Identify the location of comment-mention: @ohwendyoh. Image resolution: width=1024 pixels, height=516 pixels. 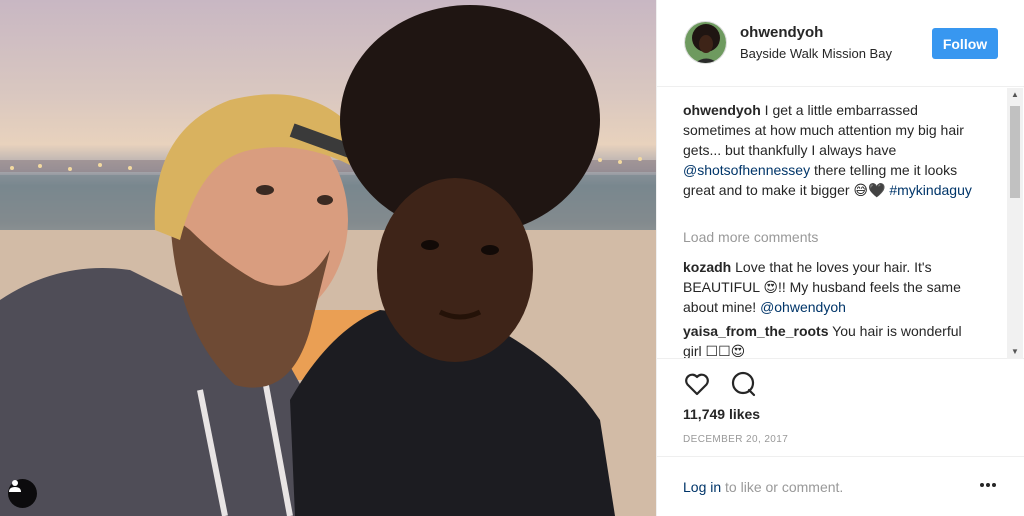
(803, 307).